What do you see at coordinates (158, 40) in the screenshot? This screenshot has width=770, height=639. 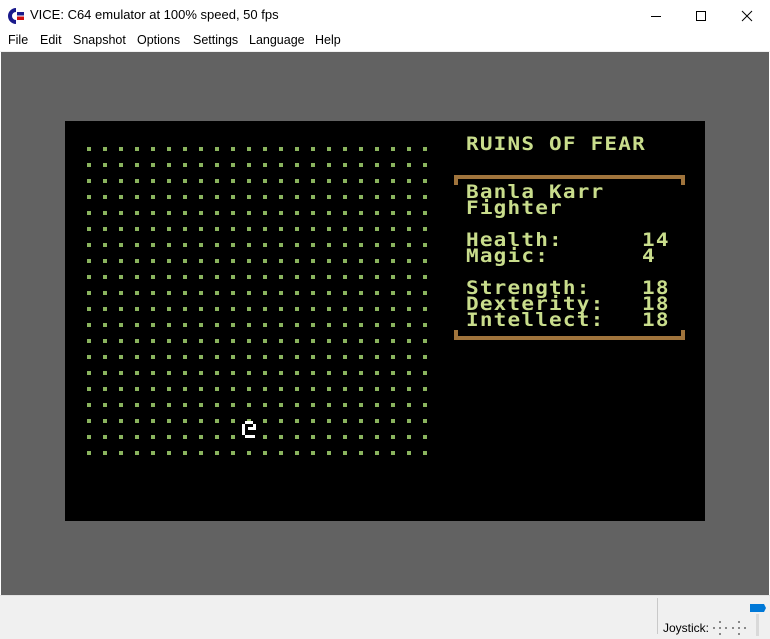 I see `menu-options: Options` at bounding box center [158, 40].